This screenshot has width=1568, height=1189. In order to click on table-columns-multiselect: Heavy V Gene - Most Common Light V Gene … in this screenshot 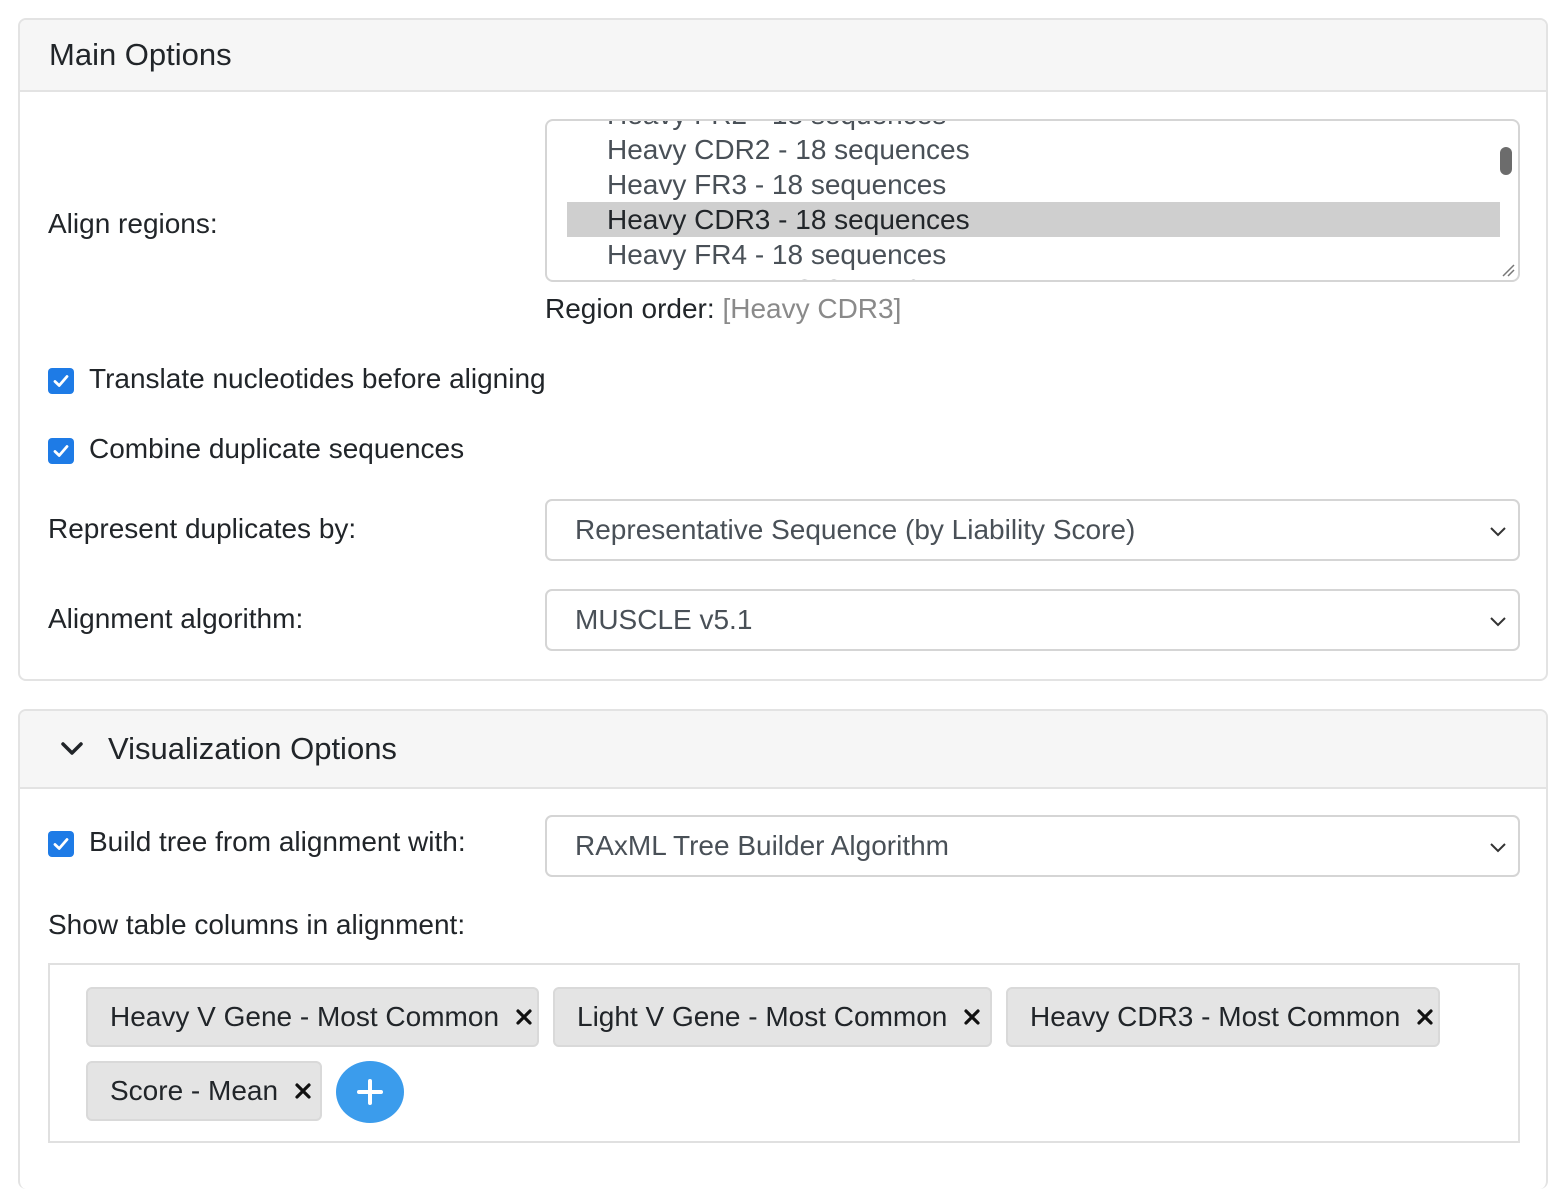, I will do `click(784, 1053)`.